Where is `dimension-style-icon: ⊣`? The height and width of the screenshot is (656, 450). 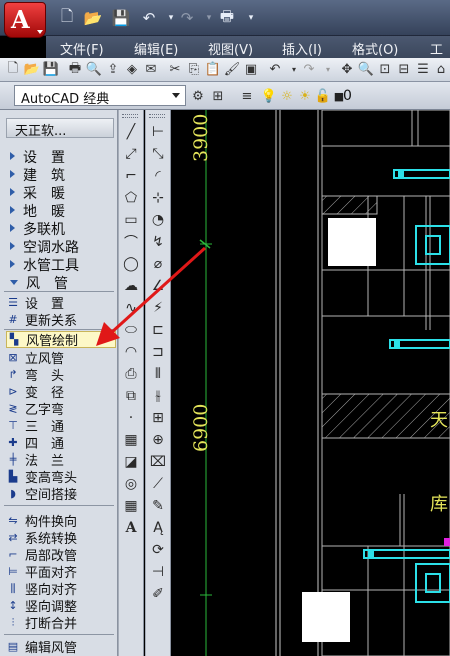
dimension-style-icon: ⊣ is located at coordinates (158, 572).